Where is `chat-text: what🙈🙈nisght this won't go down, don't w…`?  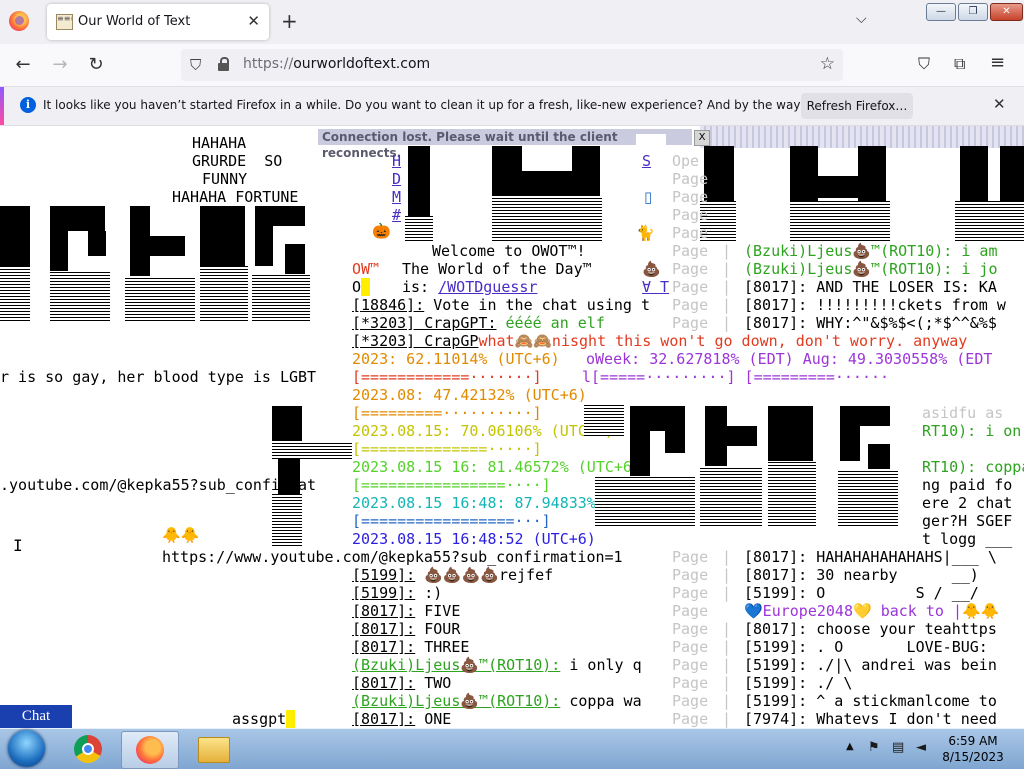
chat-text: what🙈🙈nisght this won't go down, don't w… is located at coordinates (723, 341).